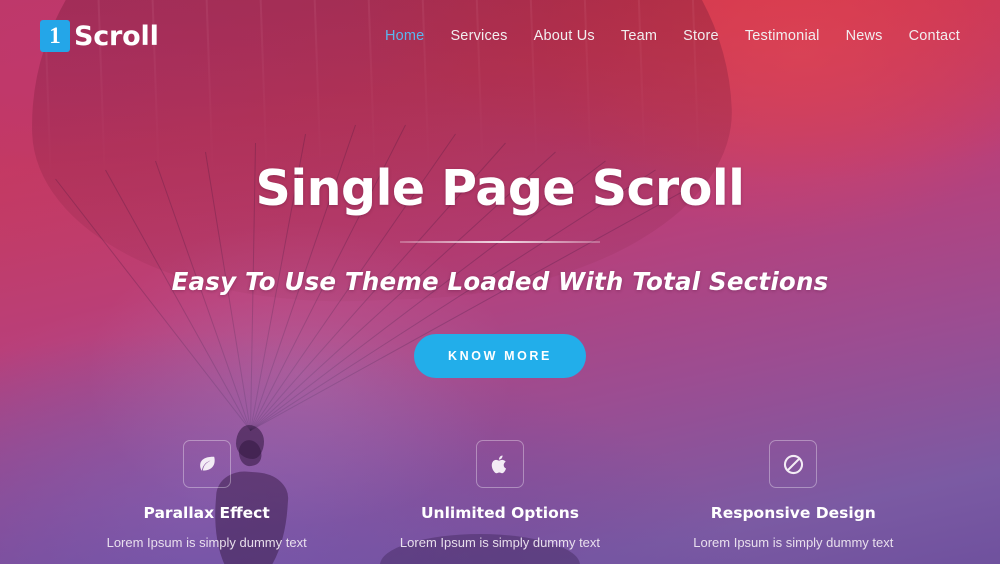 The image size is (1000, 564). I want to click on apple-icon, so click(499, 464).